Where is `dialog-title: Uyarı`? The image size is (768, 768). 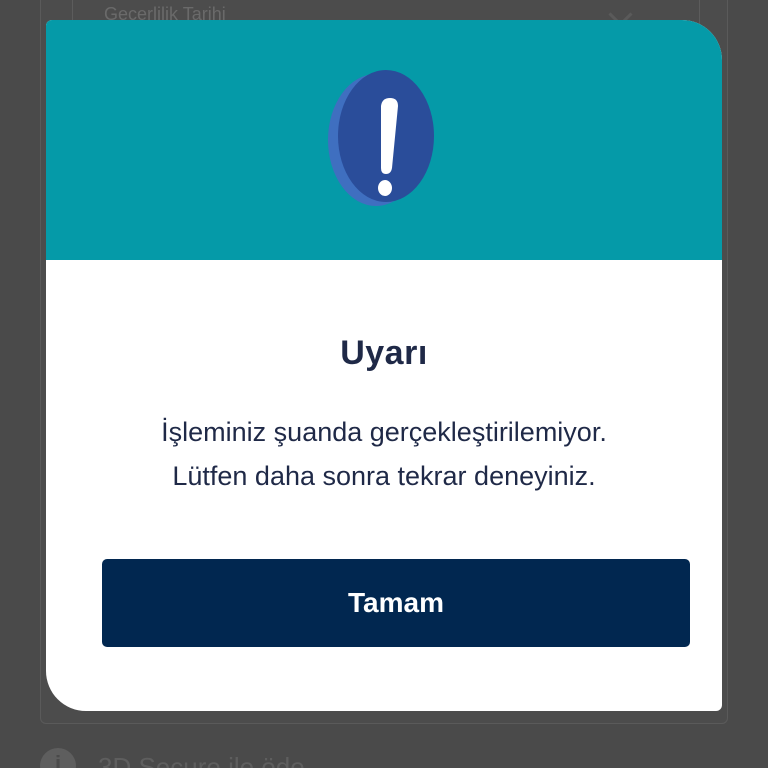 dialog-title: Uyarı is located at coordinates (384, 353).